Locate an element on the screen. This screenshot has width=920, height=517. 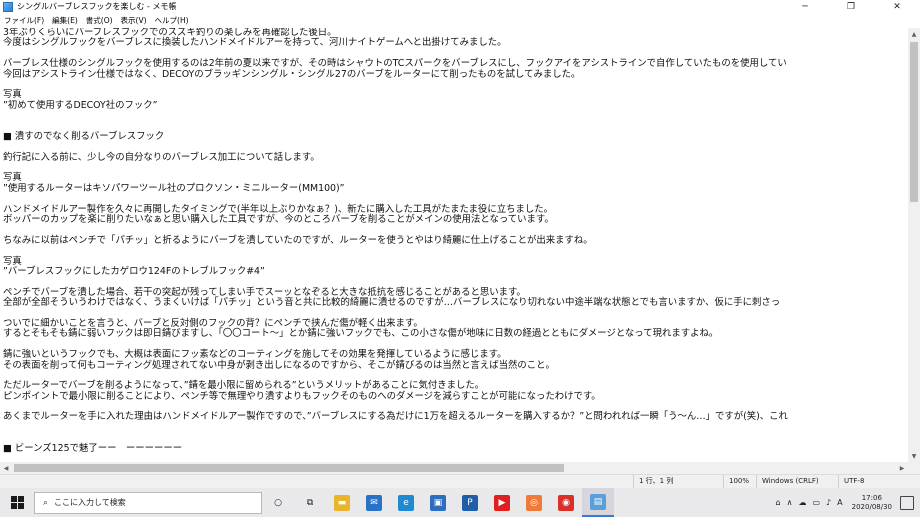
app-red-icon: ◉ is located at coordinates (566, 502).